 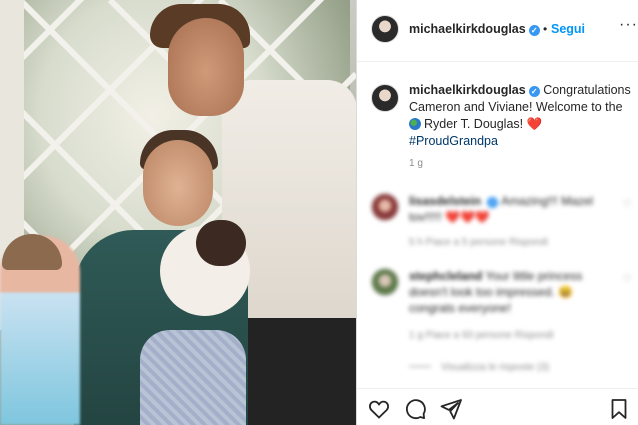 What do you see at coordinates (206, 67) in the screenshot?
I see `man-face` at bounding box center [206, 67].